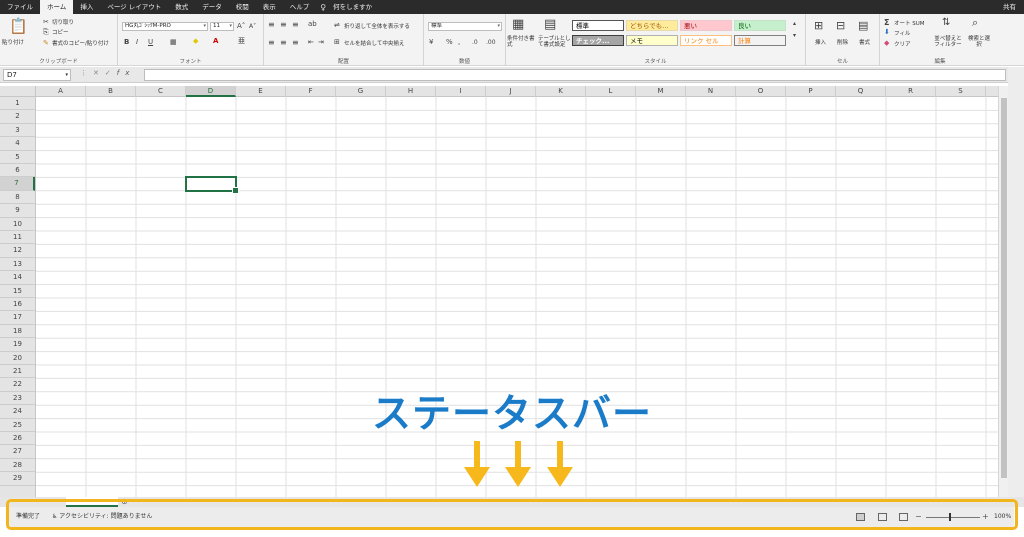 The width and height of the screenshot is (1024, 537). Describe the element at coordinates (17, 425) in the screenshot. I see `row-header: 25` at that location.